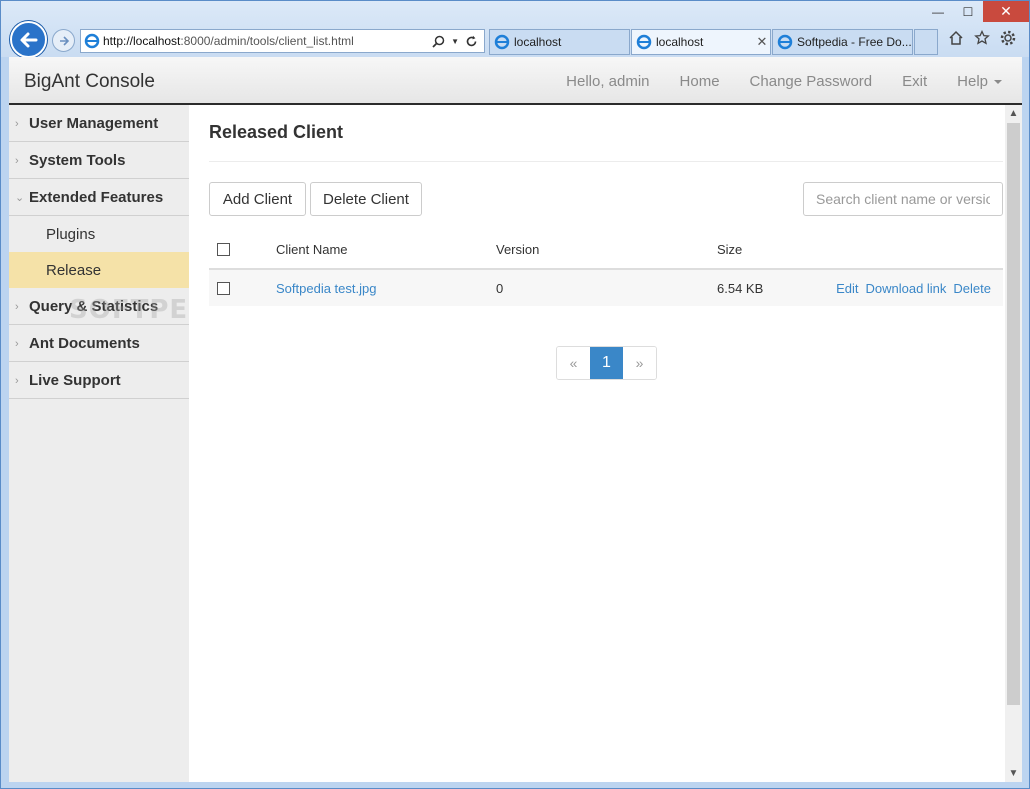  I want to click on delete-link: Delete, so click(972, 288).